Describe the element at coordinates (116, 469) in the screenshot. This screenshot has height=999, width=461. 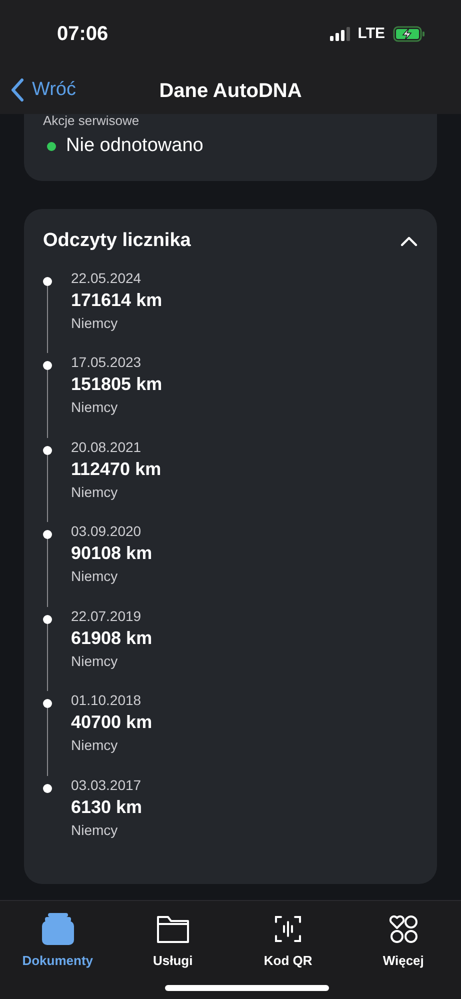
I see `mileage-value: 112470 km` at that location.